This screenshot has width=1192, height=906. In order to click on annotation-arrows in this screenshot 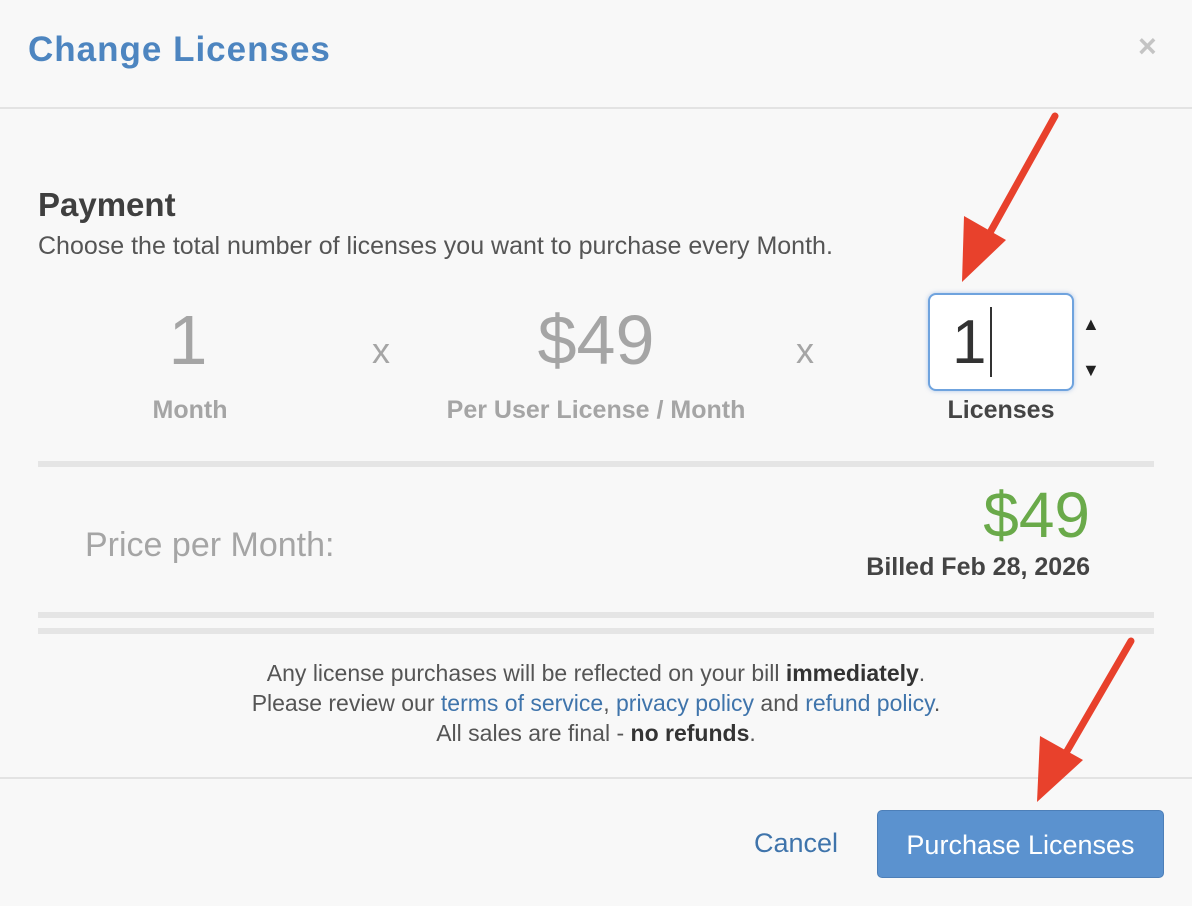, I will do `click(1048, 457)`.